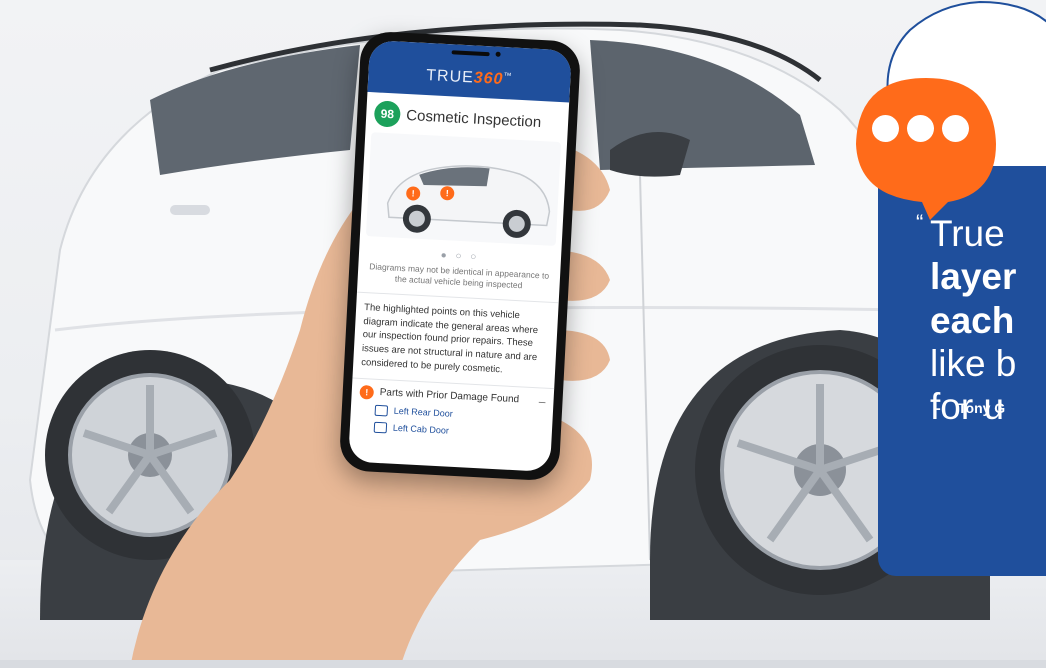  What do you see at coordinates (938, 408) in the screenshot?
I see `attribution-dash: -` at bounding box center [938, 408].